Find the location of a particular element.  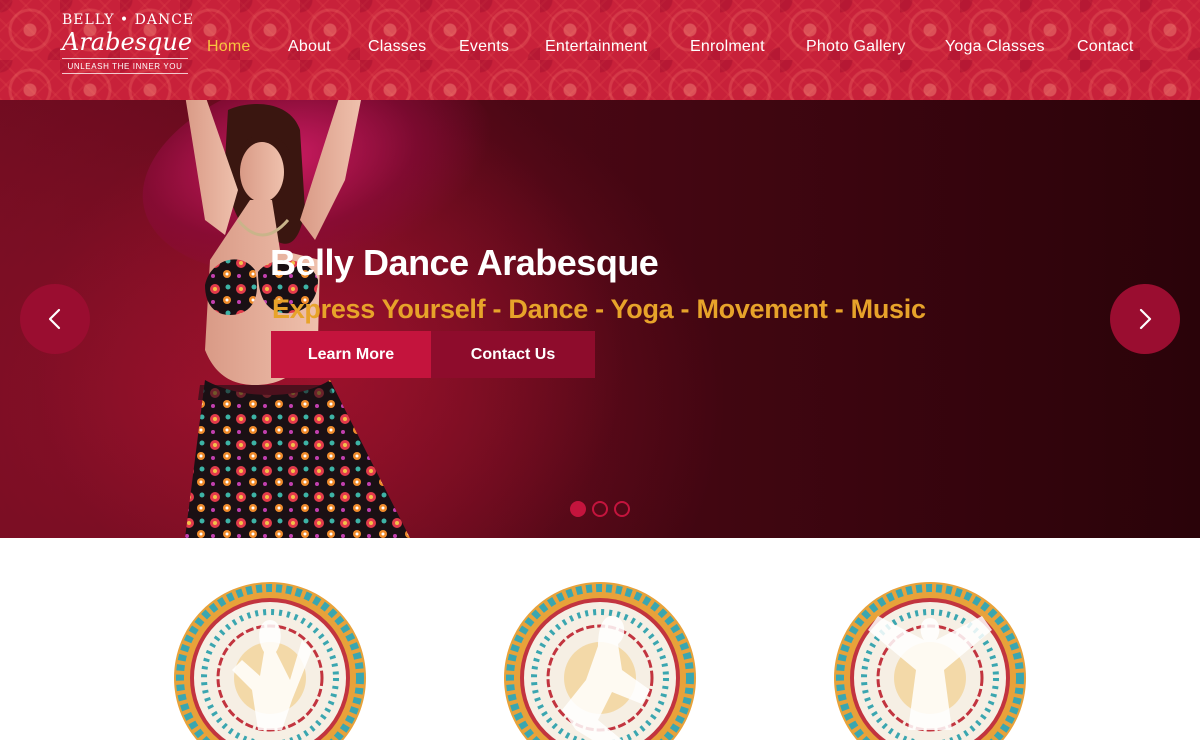

nav-item-contact: Contact is located at coordinates (1105, 47).